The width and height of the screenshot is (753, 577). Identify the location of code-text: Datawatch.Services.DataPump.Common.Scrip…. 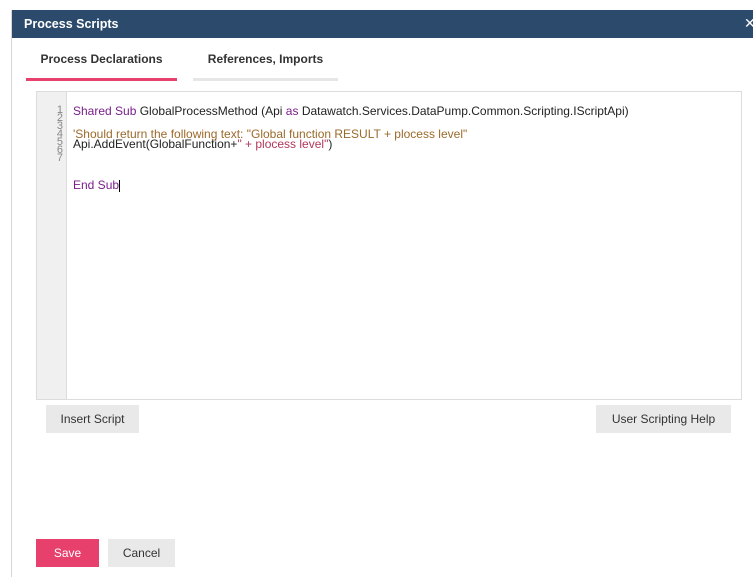
(463, 111).